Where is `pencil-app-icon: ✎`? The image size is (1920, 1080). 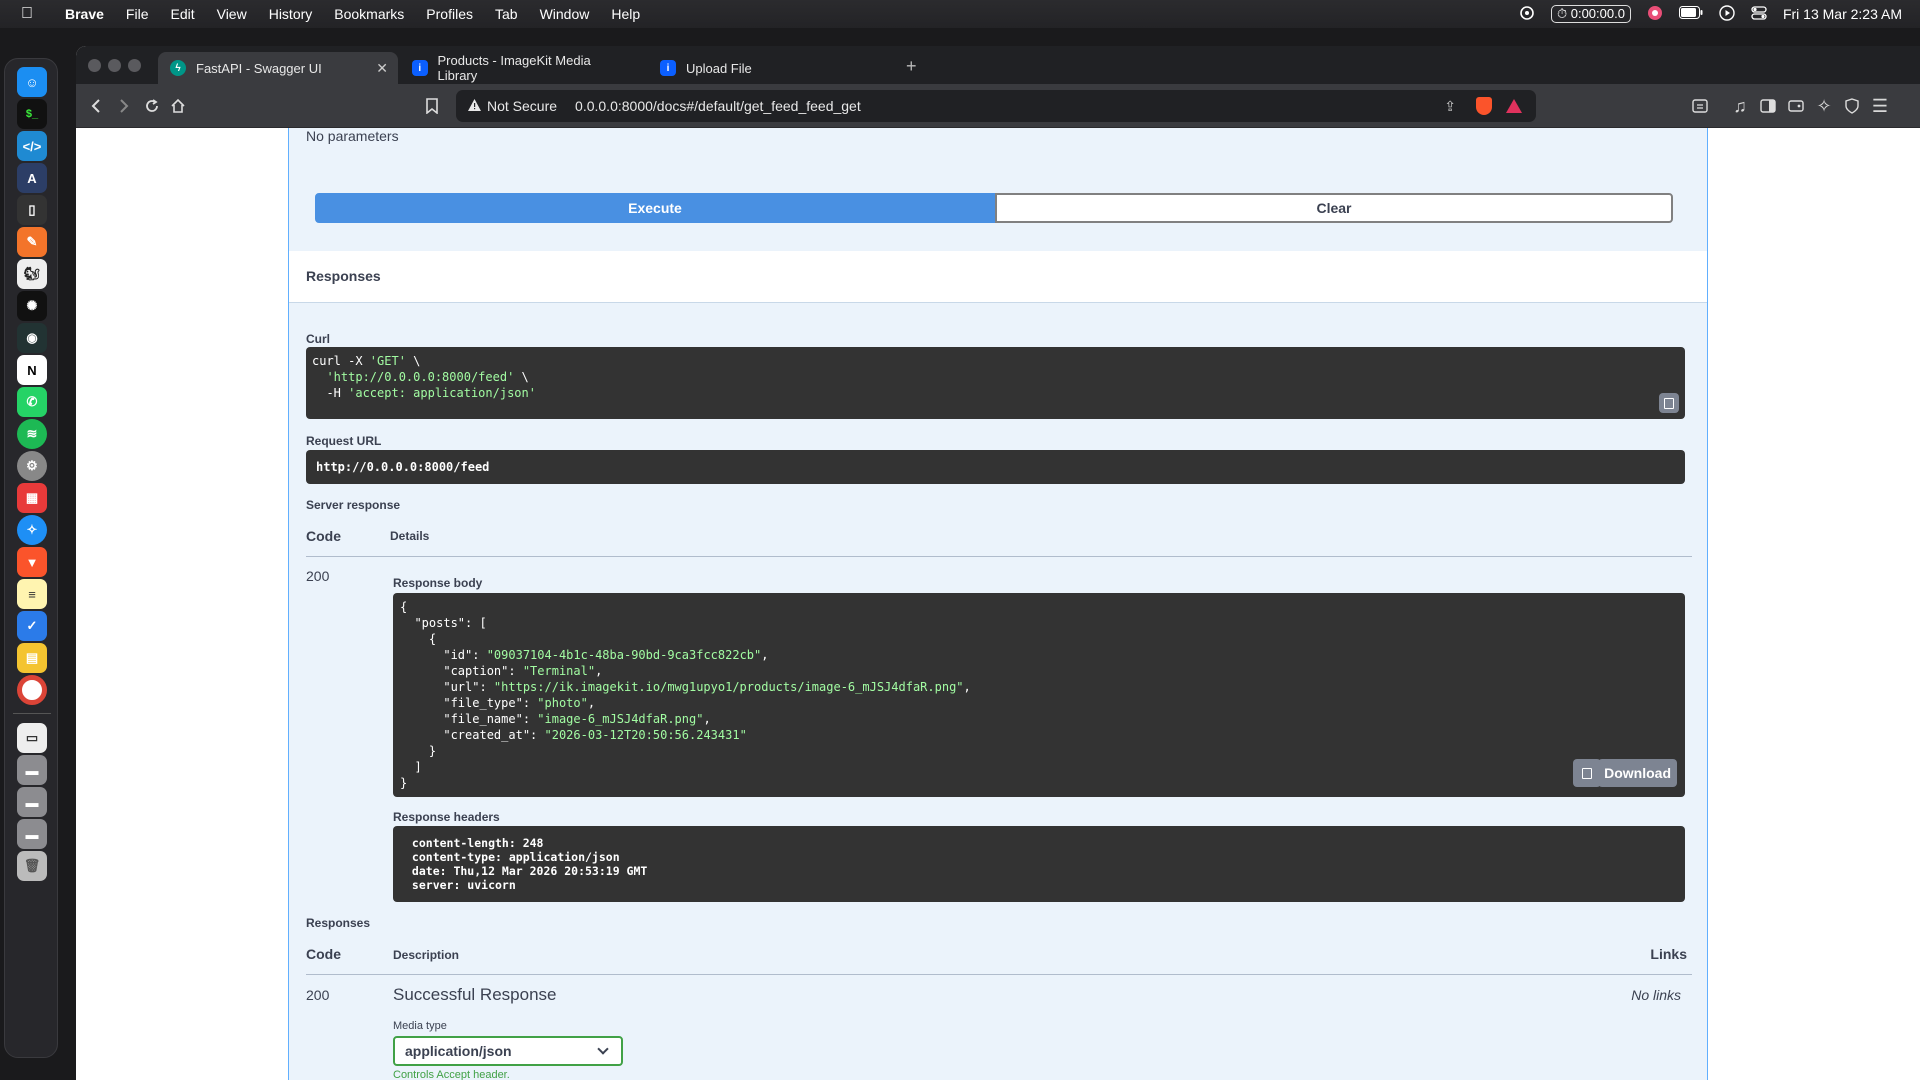
pencil-app-icon: ✎ is located at coordinates (32, 242).